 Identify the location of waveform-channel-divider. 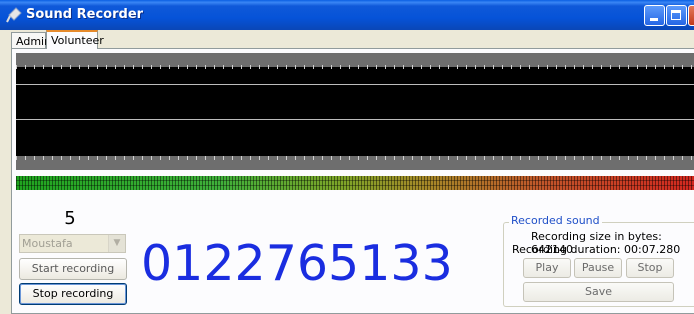
(355, 119).